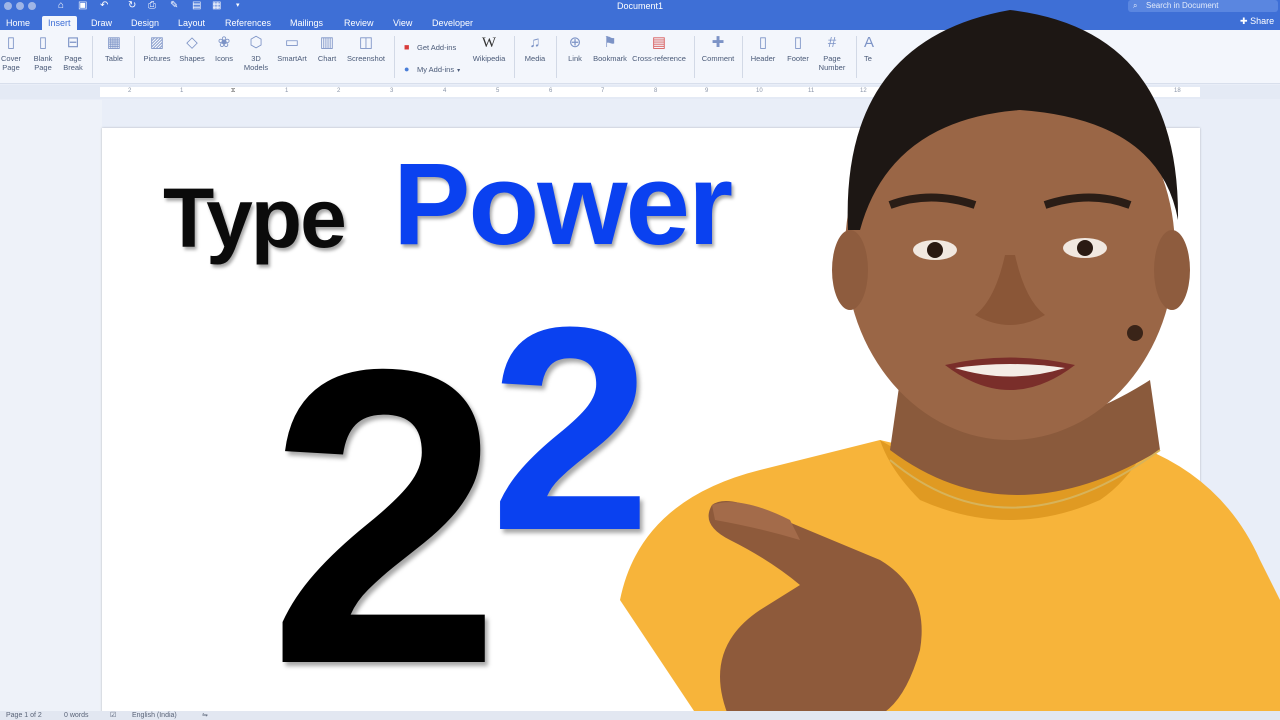 This screenshot has height=720, width=1280. I want to click on media-icon: ♫, so click(535, 42).